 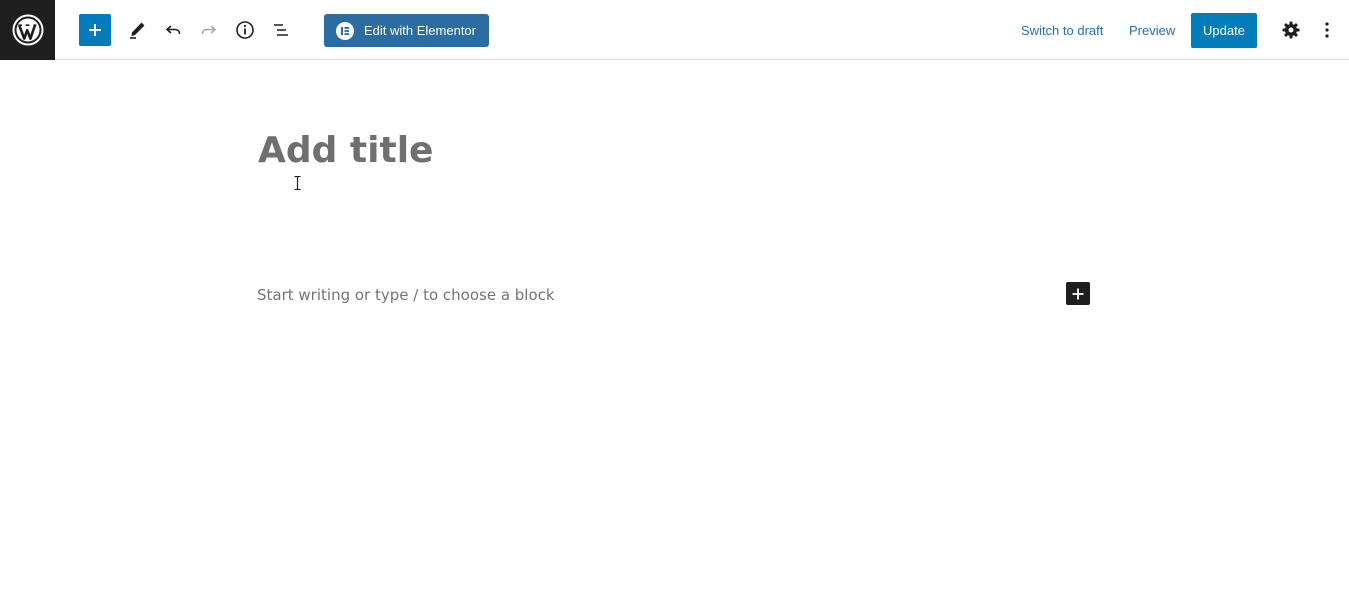 I want to click on tools-button, so click(x=137, y=30).